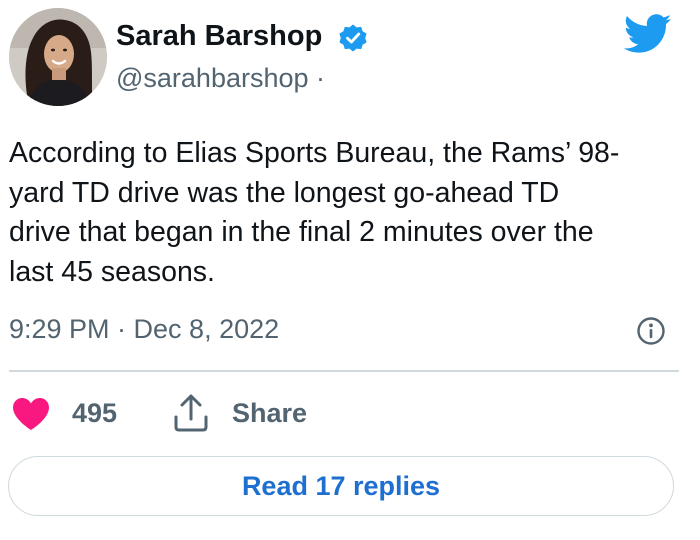 The image size is (700, 540). I want to click on author-handle-row: @sarahbarshop ·, so click(220, 78).